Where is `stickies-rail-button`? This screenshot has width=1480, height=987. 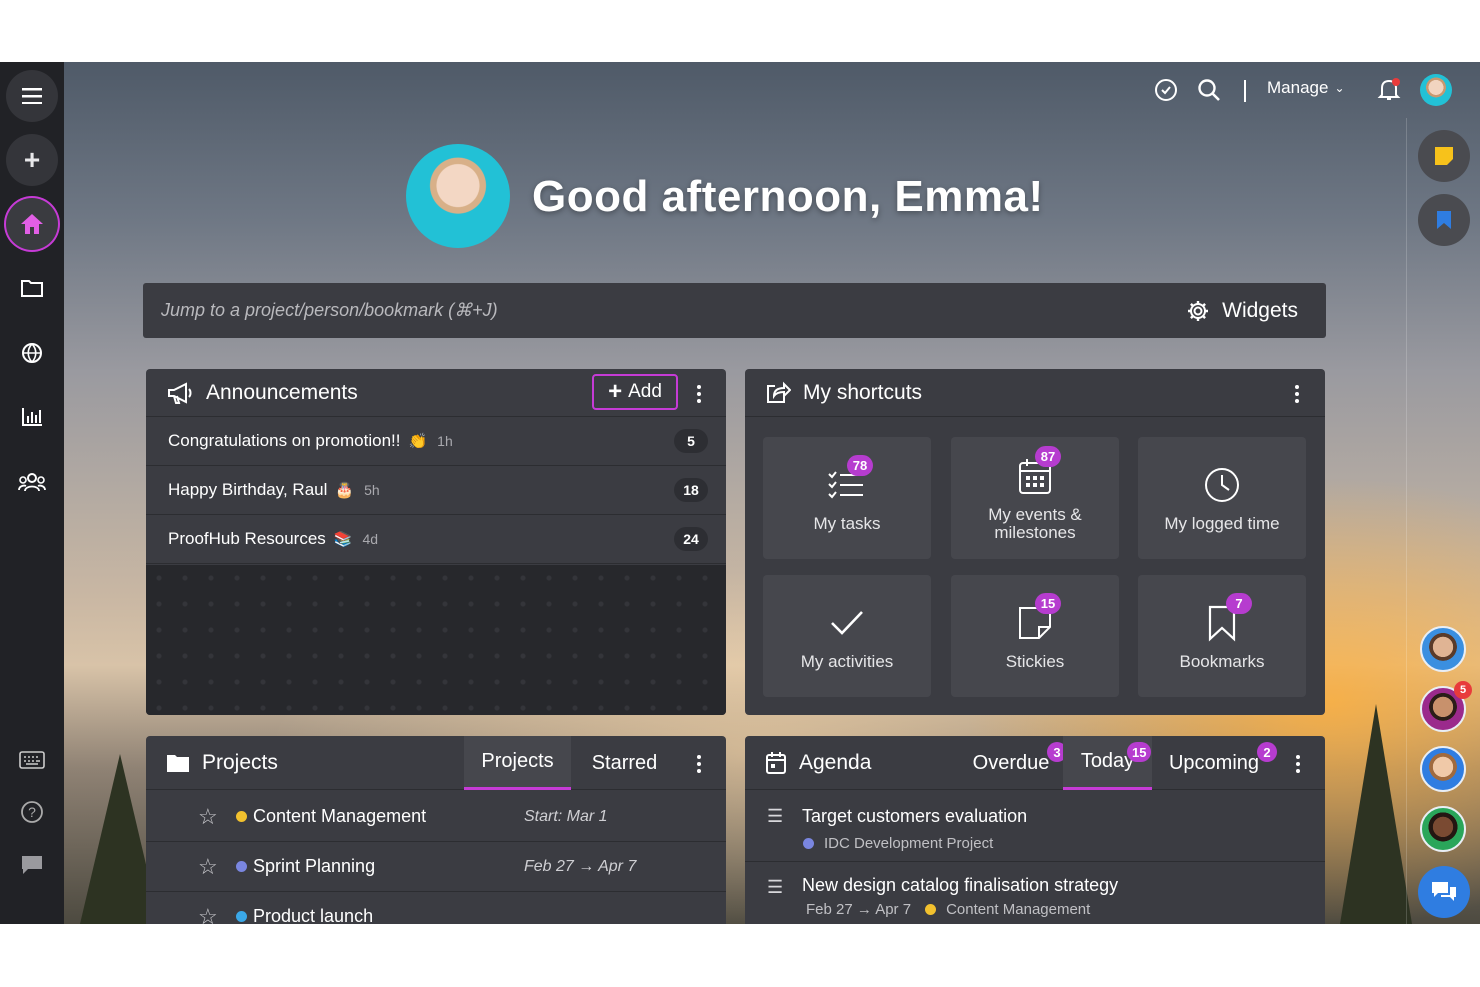
stickies-rail-button is located at coordinates (1444, 156).